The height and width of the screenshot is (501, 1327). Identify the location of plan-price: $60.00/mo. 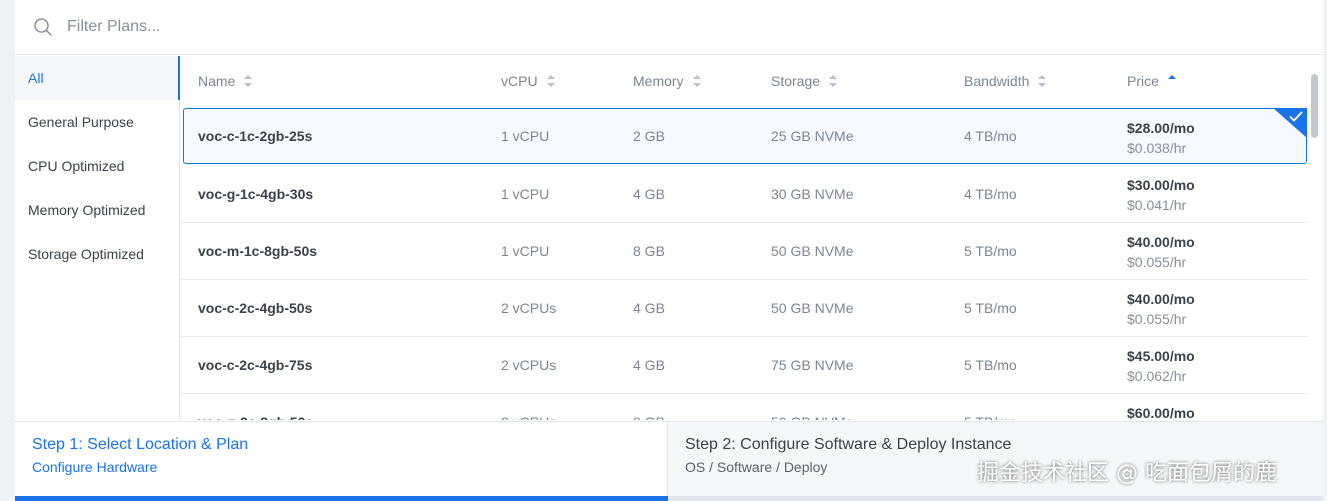
(1161, 411).